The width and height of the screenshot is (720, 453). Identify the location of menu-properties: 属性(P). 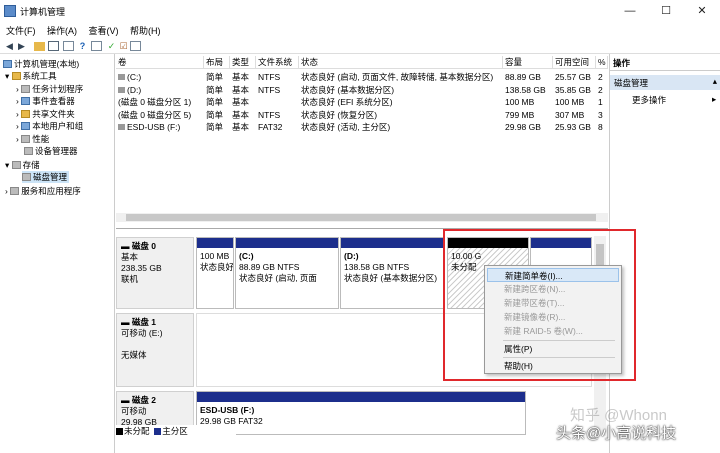
(553, 349).